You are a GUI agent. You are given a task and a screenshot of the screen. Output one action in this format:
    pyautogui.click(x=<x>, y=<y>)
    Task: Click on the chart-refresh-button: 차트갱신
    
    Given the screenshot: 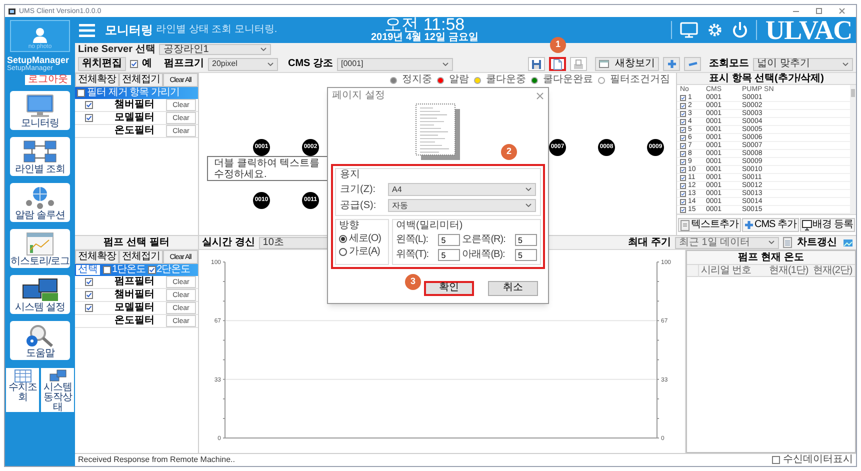 What is the action you would take?
    pyautogui.click(x=810, y=242)
    